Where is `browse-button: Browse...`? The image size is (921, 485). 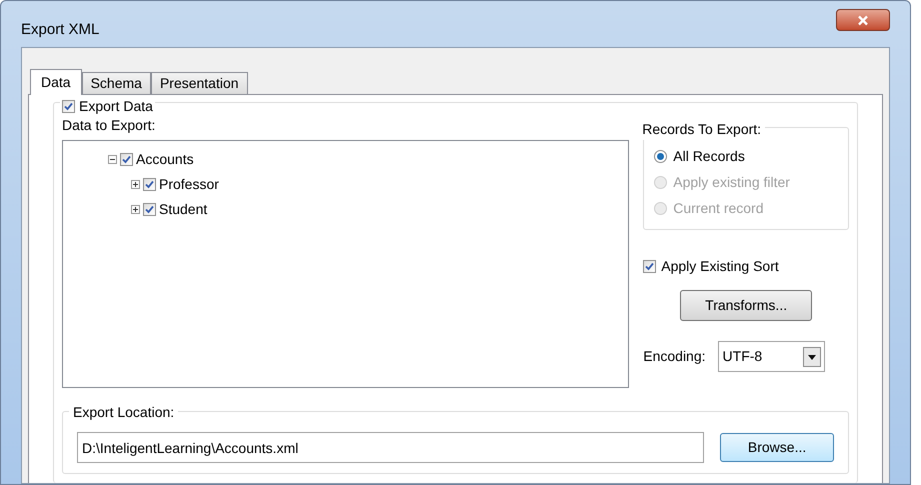
browse-button: Browse... is located at coordinates (777, 447).